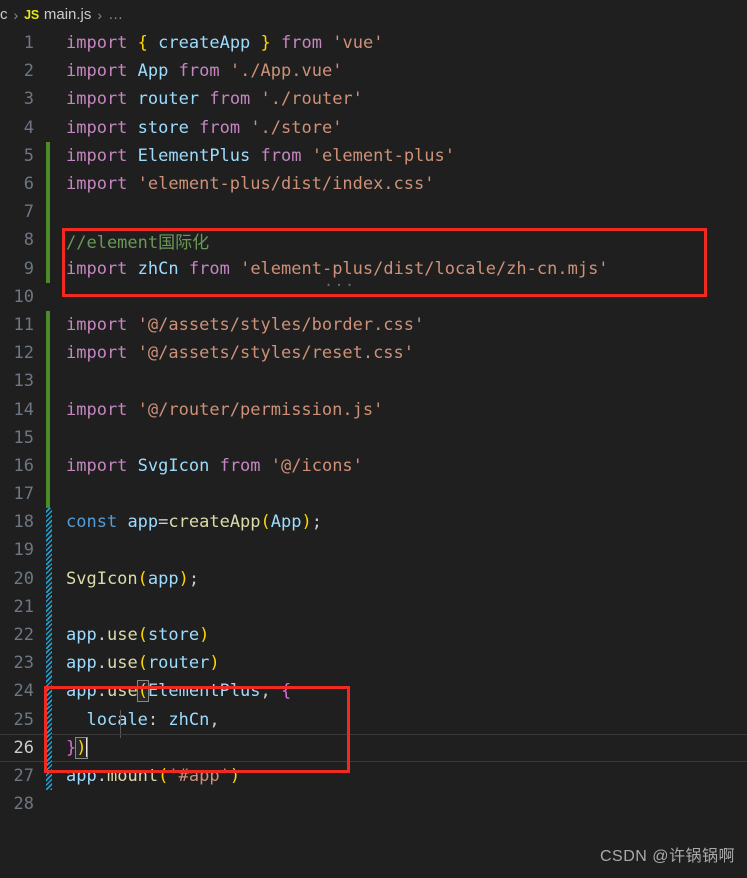 This screenshot has width=747, height=878. What do you see at coordinates (373, 522) in the screenshot?
I see `code-line-row: 18 const app=createApp(App);` at bounding box center [373, 522].